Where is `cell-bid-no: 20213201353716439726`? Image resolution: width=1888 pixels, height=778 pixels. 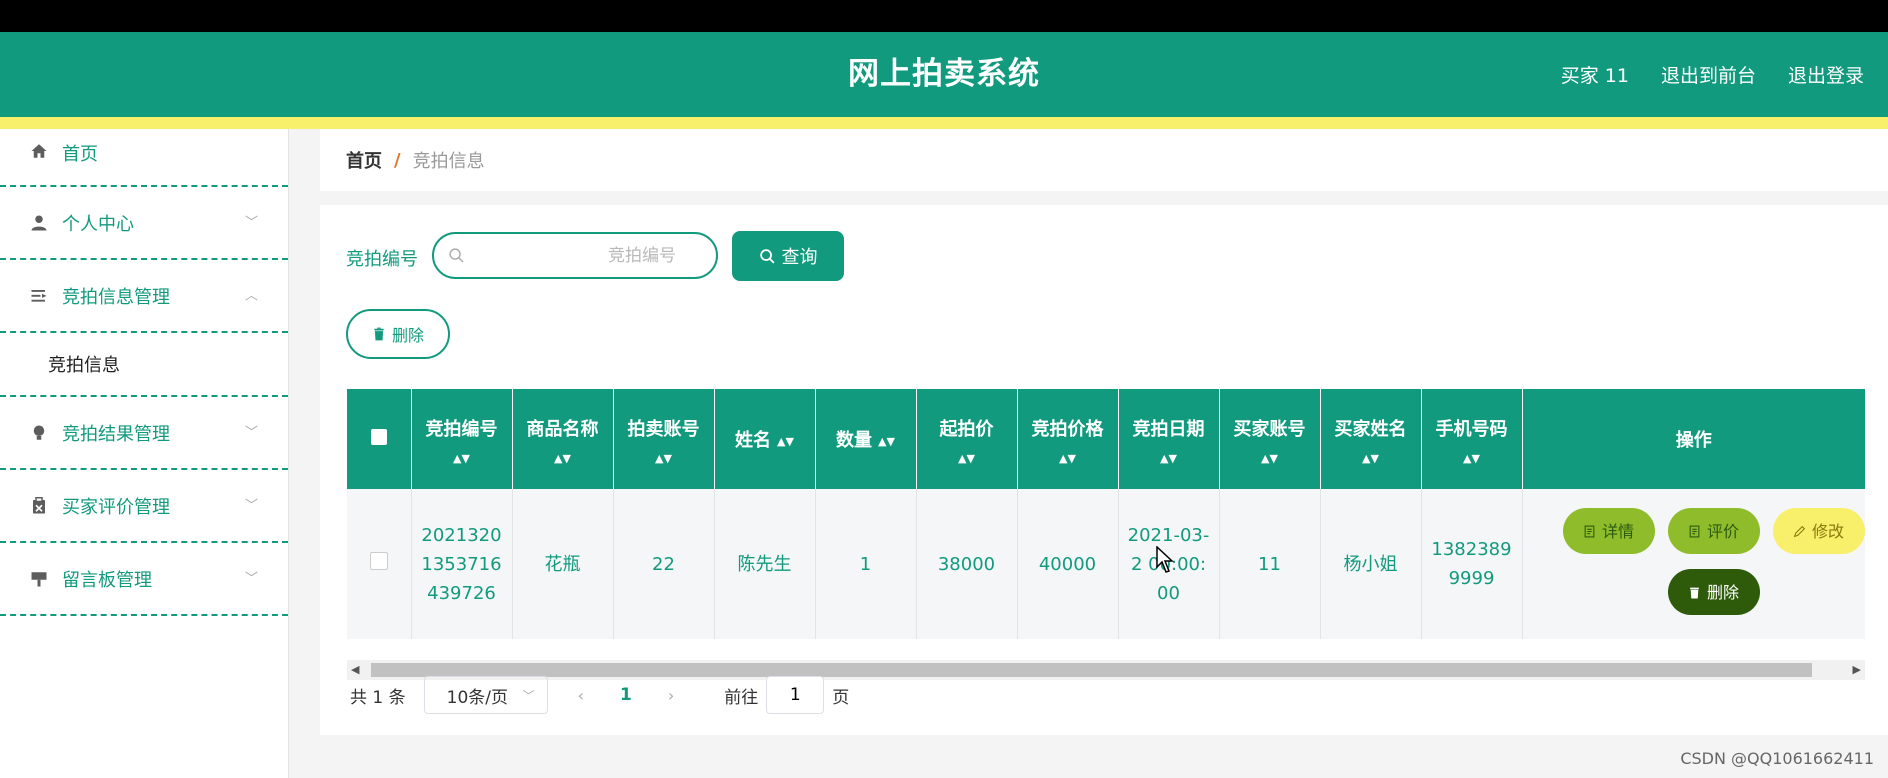
cell-bid-no: 20213201353716439726 is located at coordinates (462, 564).